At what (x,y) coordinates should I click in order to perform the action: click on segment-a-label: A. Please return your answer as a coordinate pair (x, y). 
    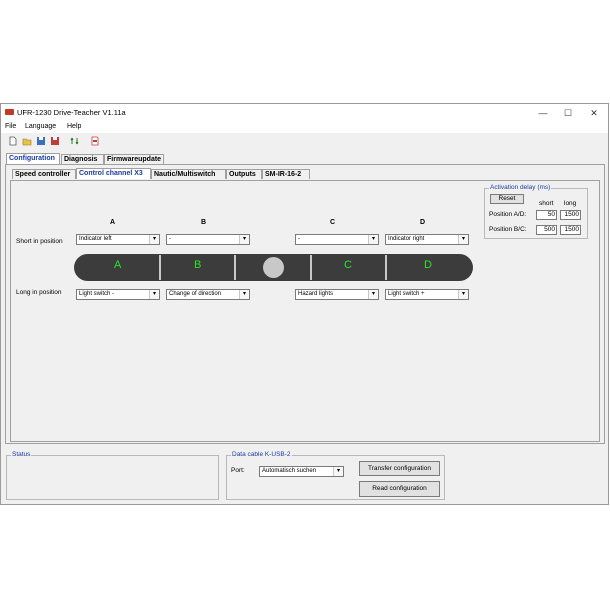
    Looking at the image, I should click on (118, 265).